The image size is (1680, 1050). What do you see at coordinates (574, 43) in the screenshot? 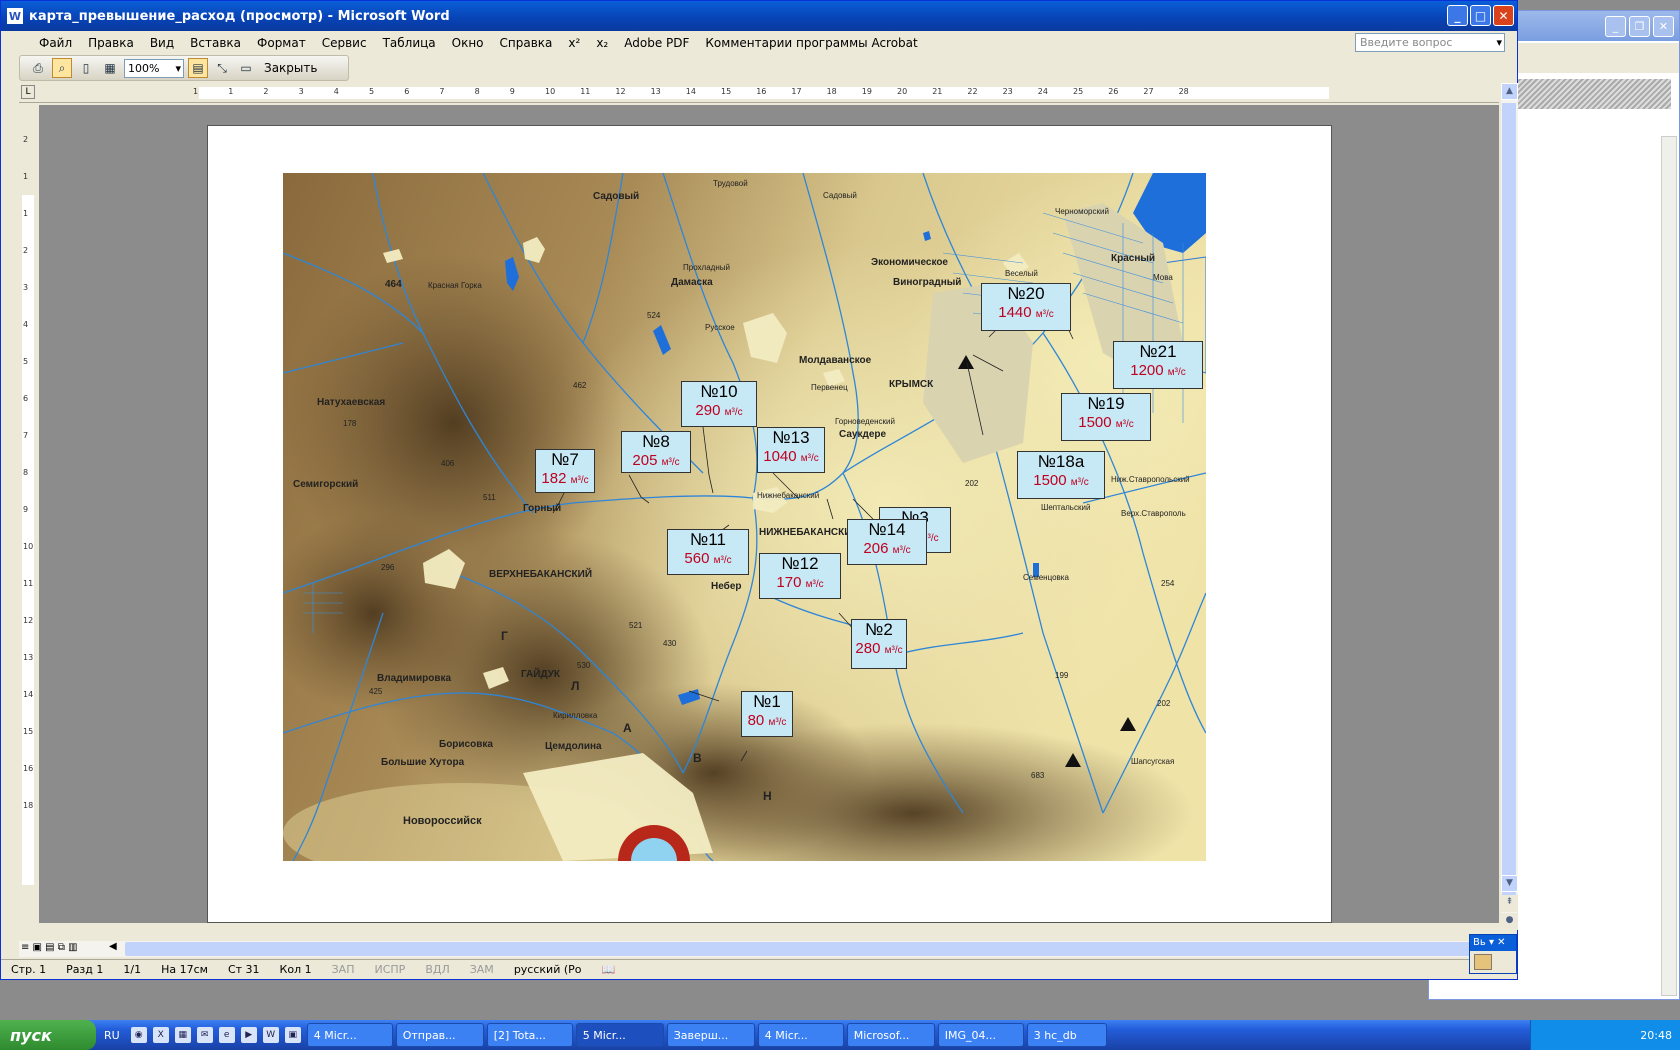
I see `superscript-icon: x²` at bounding box center [574, 43].